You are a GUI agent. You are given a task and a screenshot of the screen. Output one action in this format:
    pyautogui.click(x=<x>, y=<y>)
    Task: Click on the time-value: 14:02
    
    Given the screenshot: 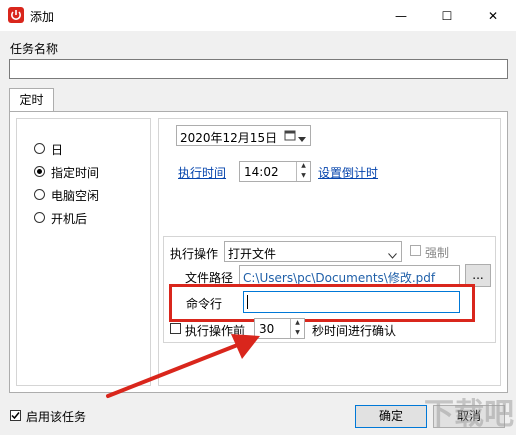 What is the action you would take?
    pyautogui.click(x=261, y=172)
    